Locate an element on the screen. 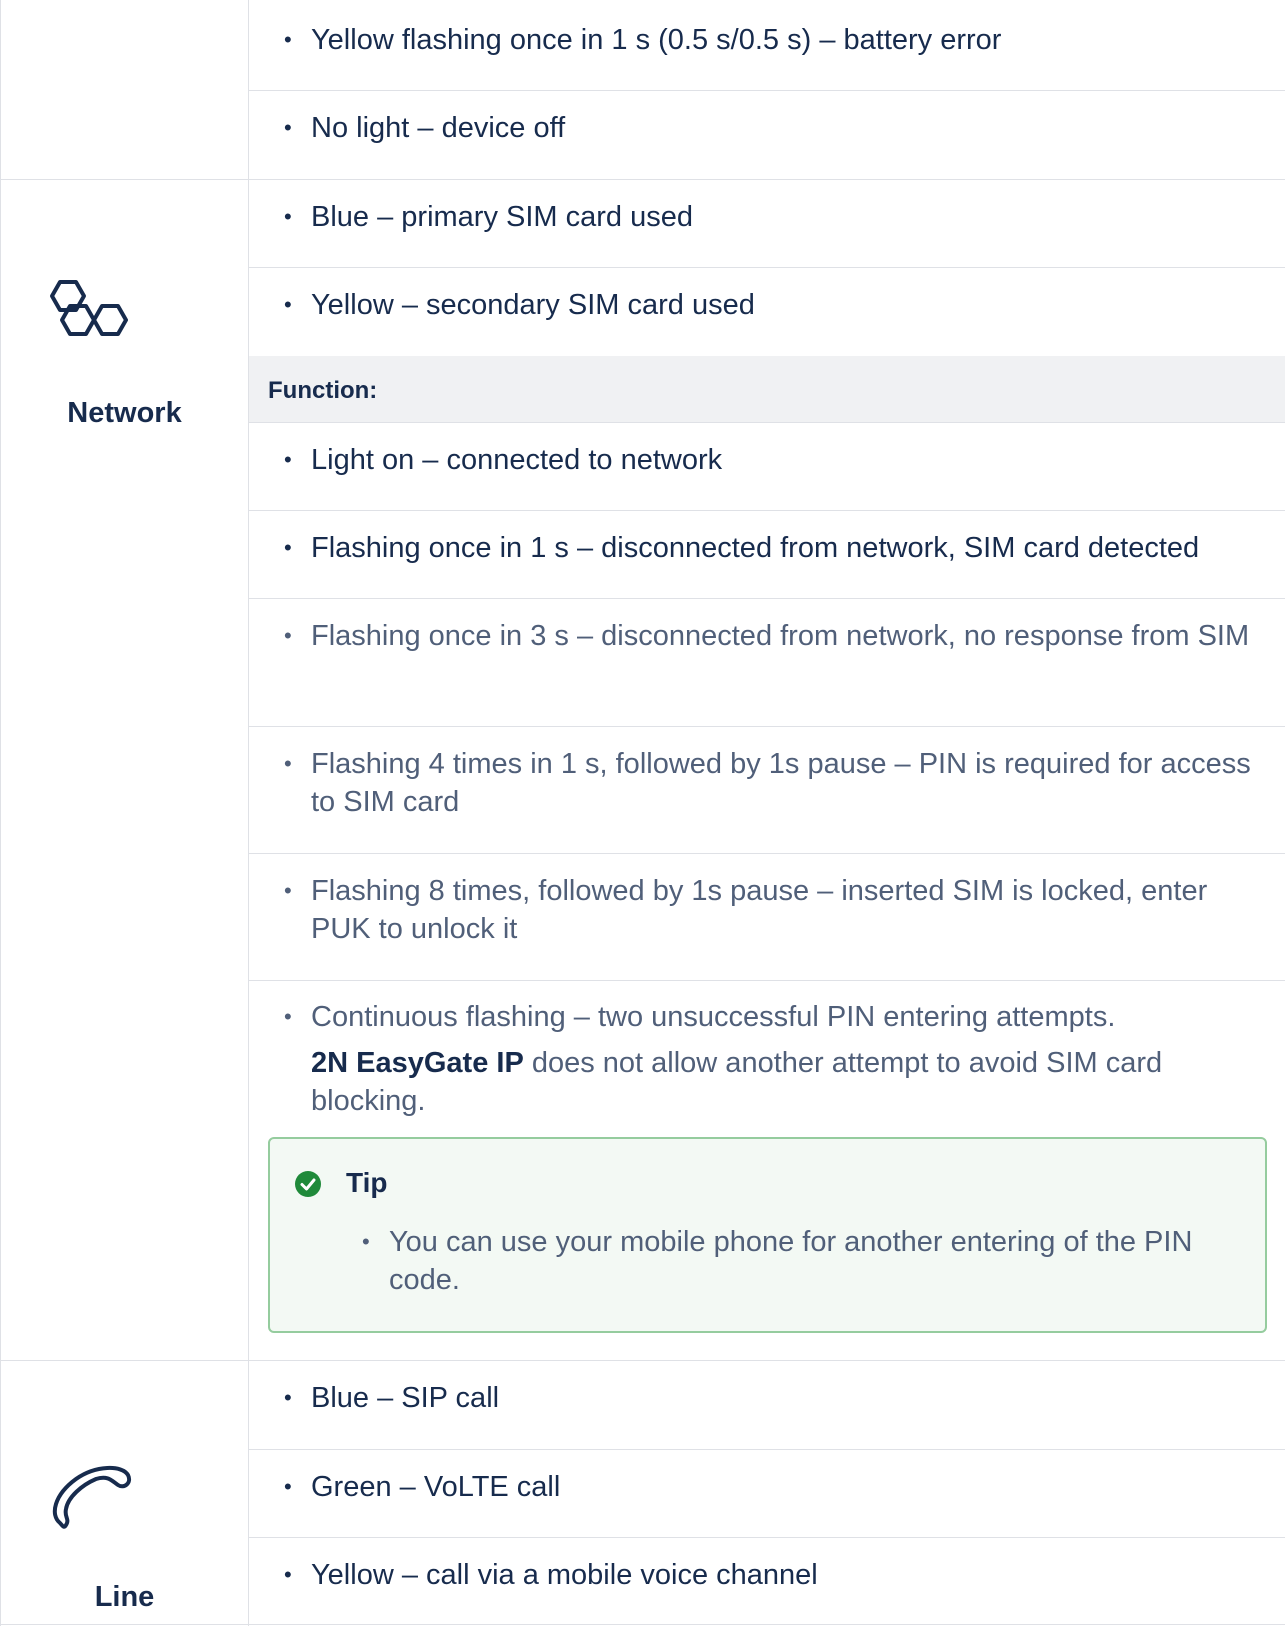  line-label: Line is located at coordinates (124, 1597).